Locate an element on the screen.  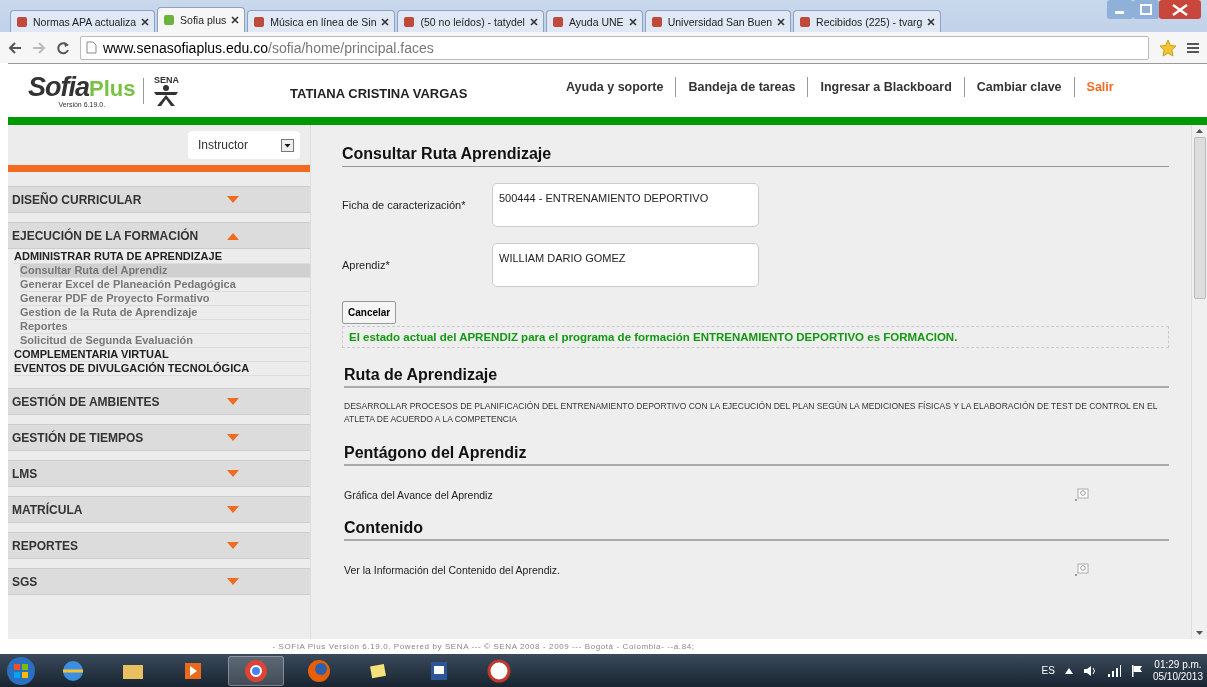
header-link: Cambiar clave is located at coordinates (1018, 86).